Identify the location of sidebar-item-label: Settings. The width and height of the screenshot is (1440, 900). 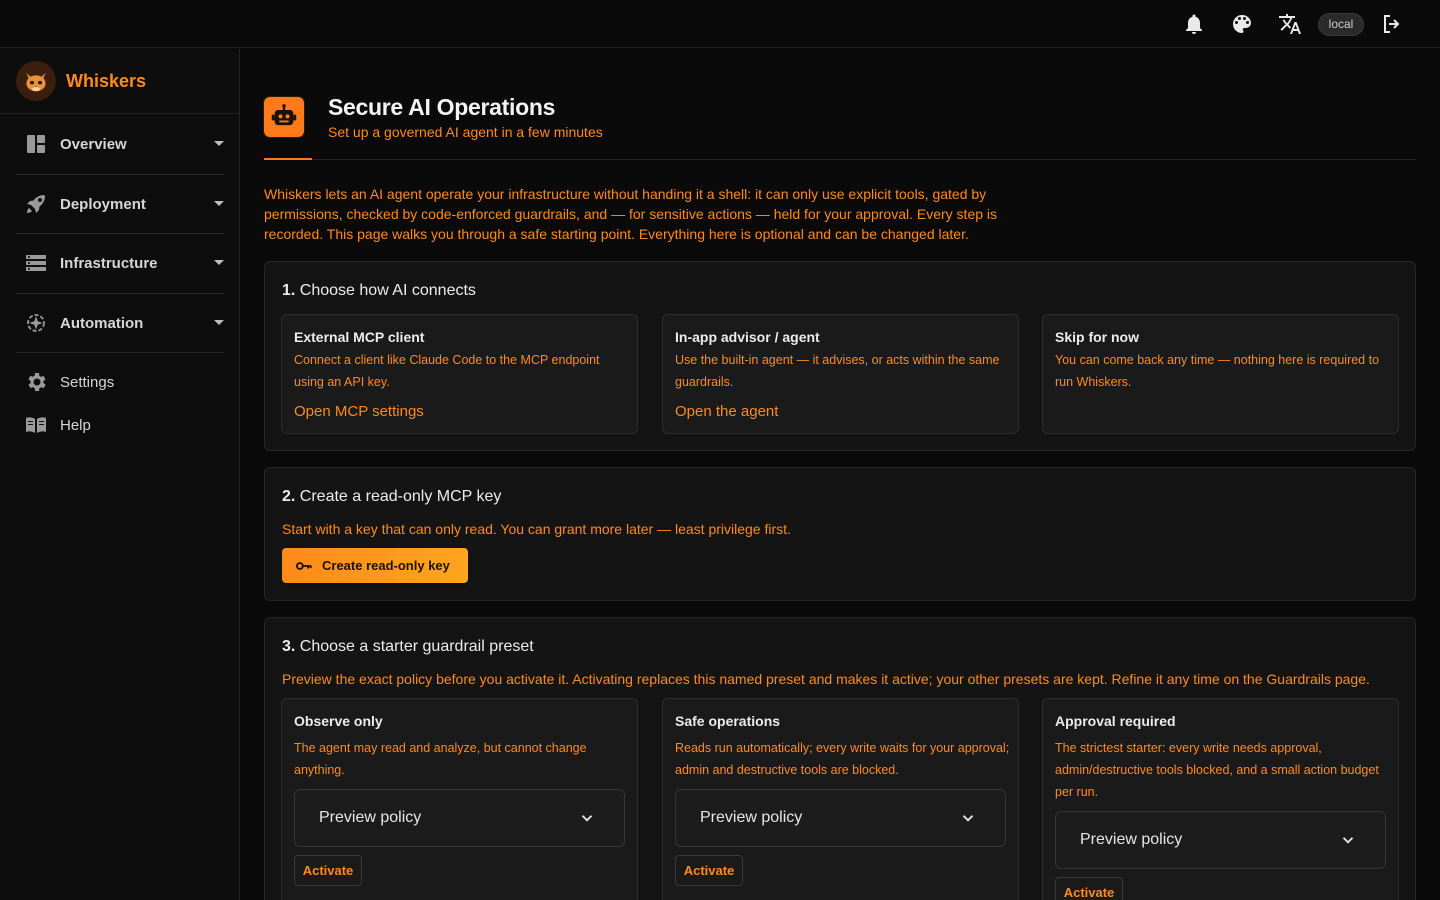
(87, 382).